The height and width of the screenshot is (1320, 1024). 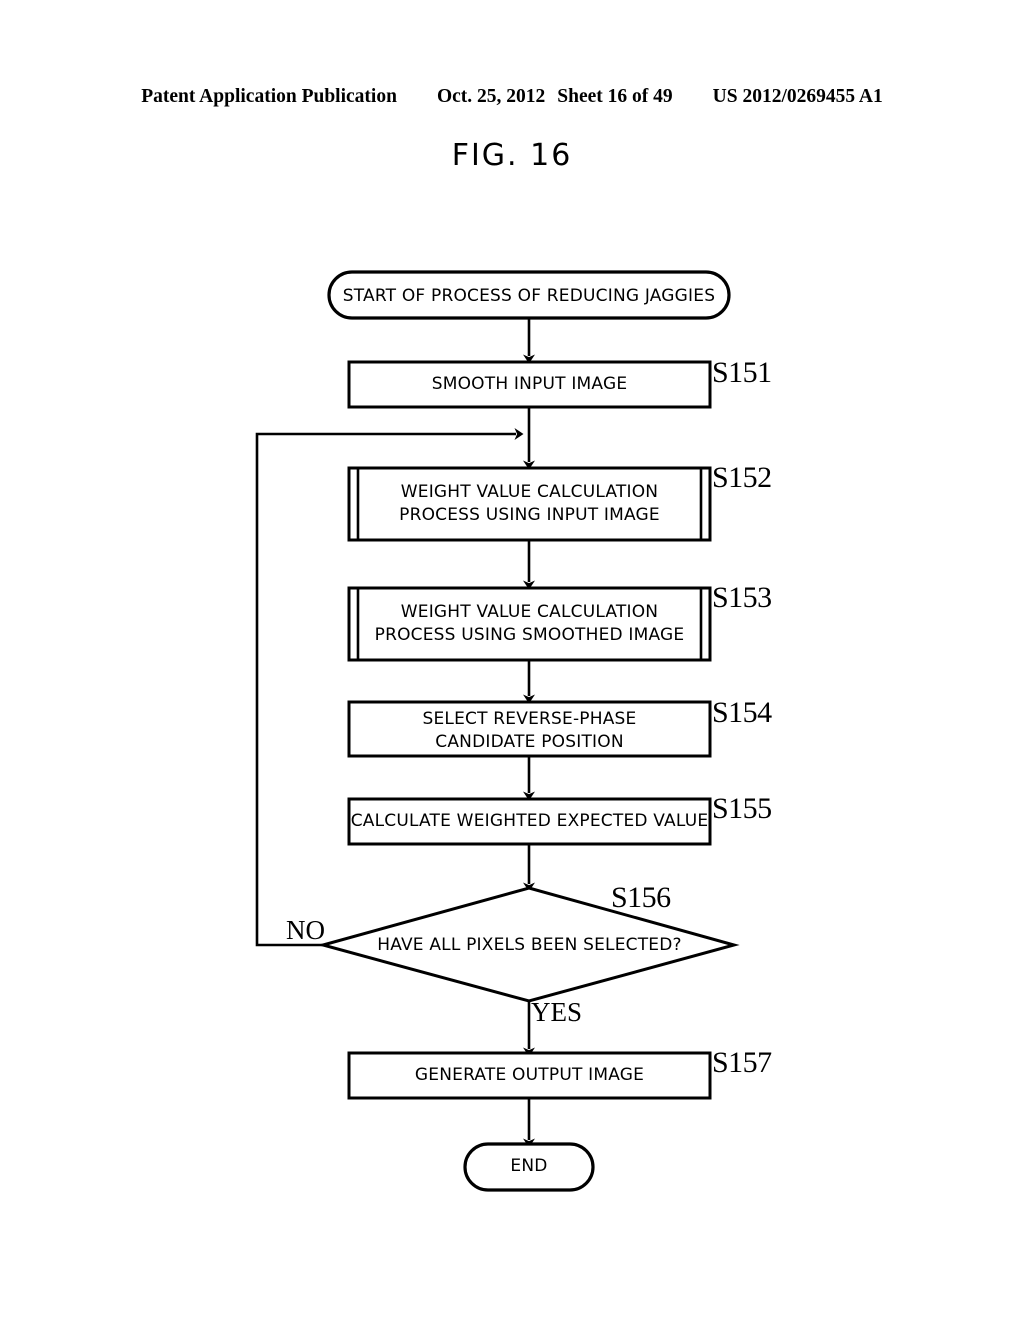 I want to click on step-id-s151: S151, so click(x=742, y=372).